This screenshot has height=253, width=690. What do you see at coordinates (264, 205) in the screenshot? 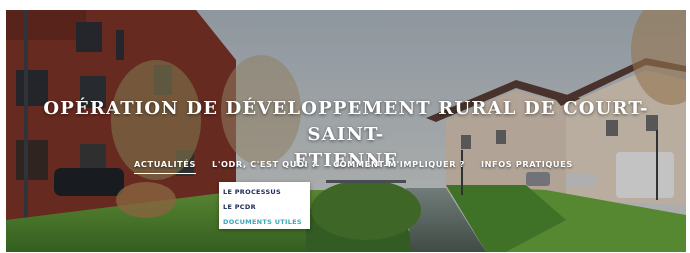
I see `odr-dropdown-menu: LE PROCESSUS LE PCDR DOCUMENTS UTILES` at bounding box center [264, 205].